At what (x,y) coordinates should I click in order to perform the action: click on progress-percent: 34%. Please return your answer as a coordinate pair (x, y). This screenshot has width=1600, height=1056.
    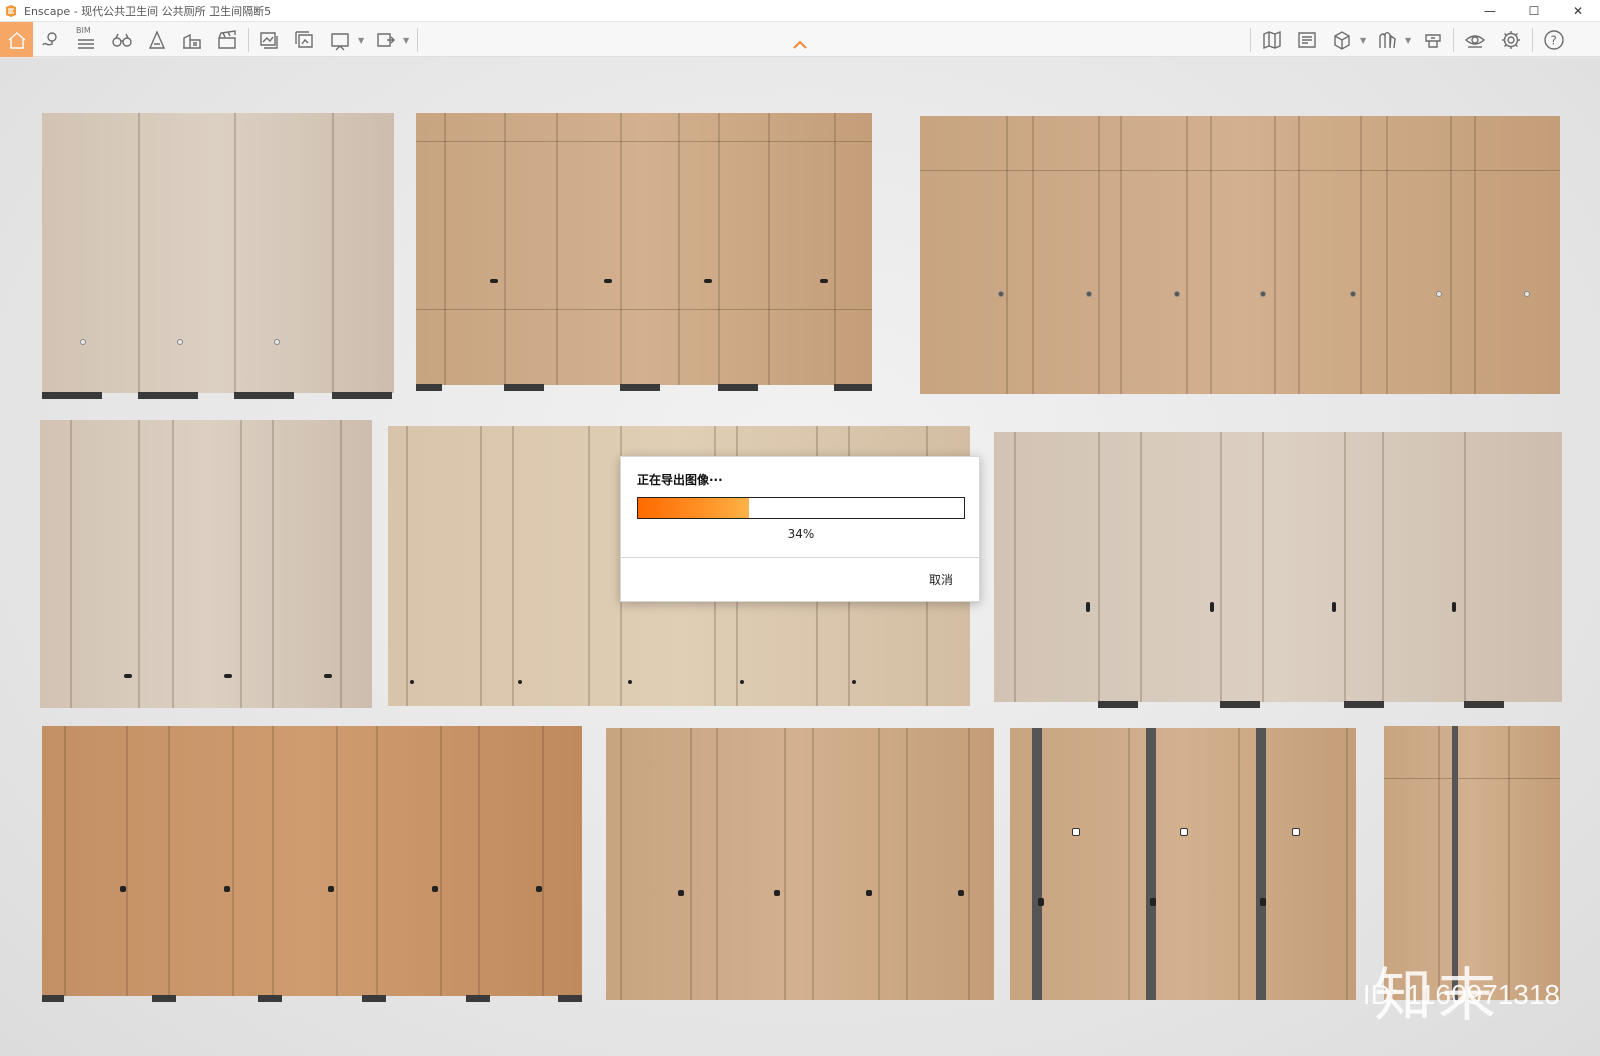
    Looking at the image, I should click on (801, 534).